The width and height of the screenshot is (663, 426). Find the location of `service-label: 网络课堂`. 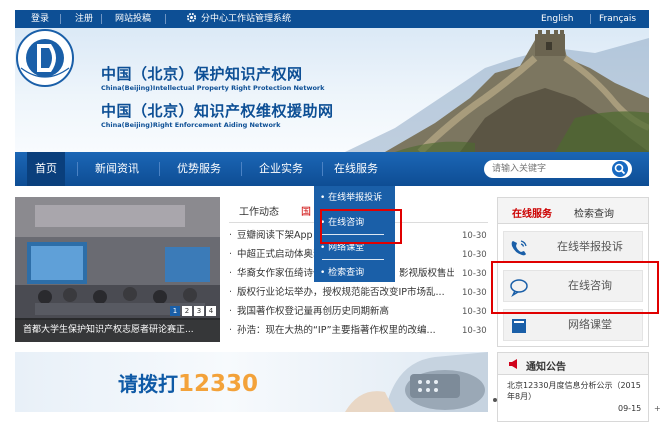

service-label: 网络课堂 is located at coordinates (590, 324).